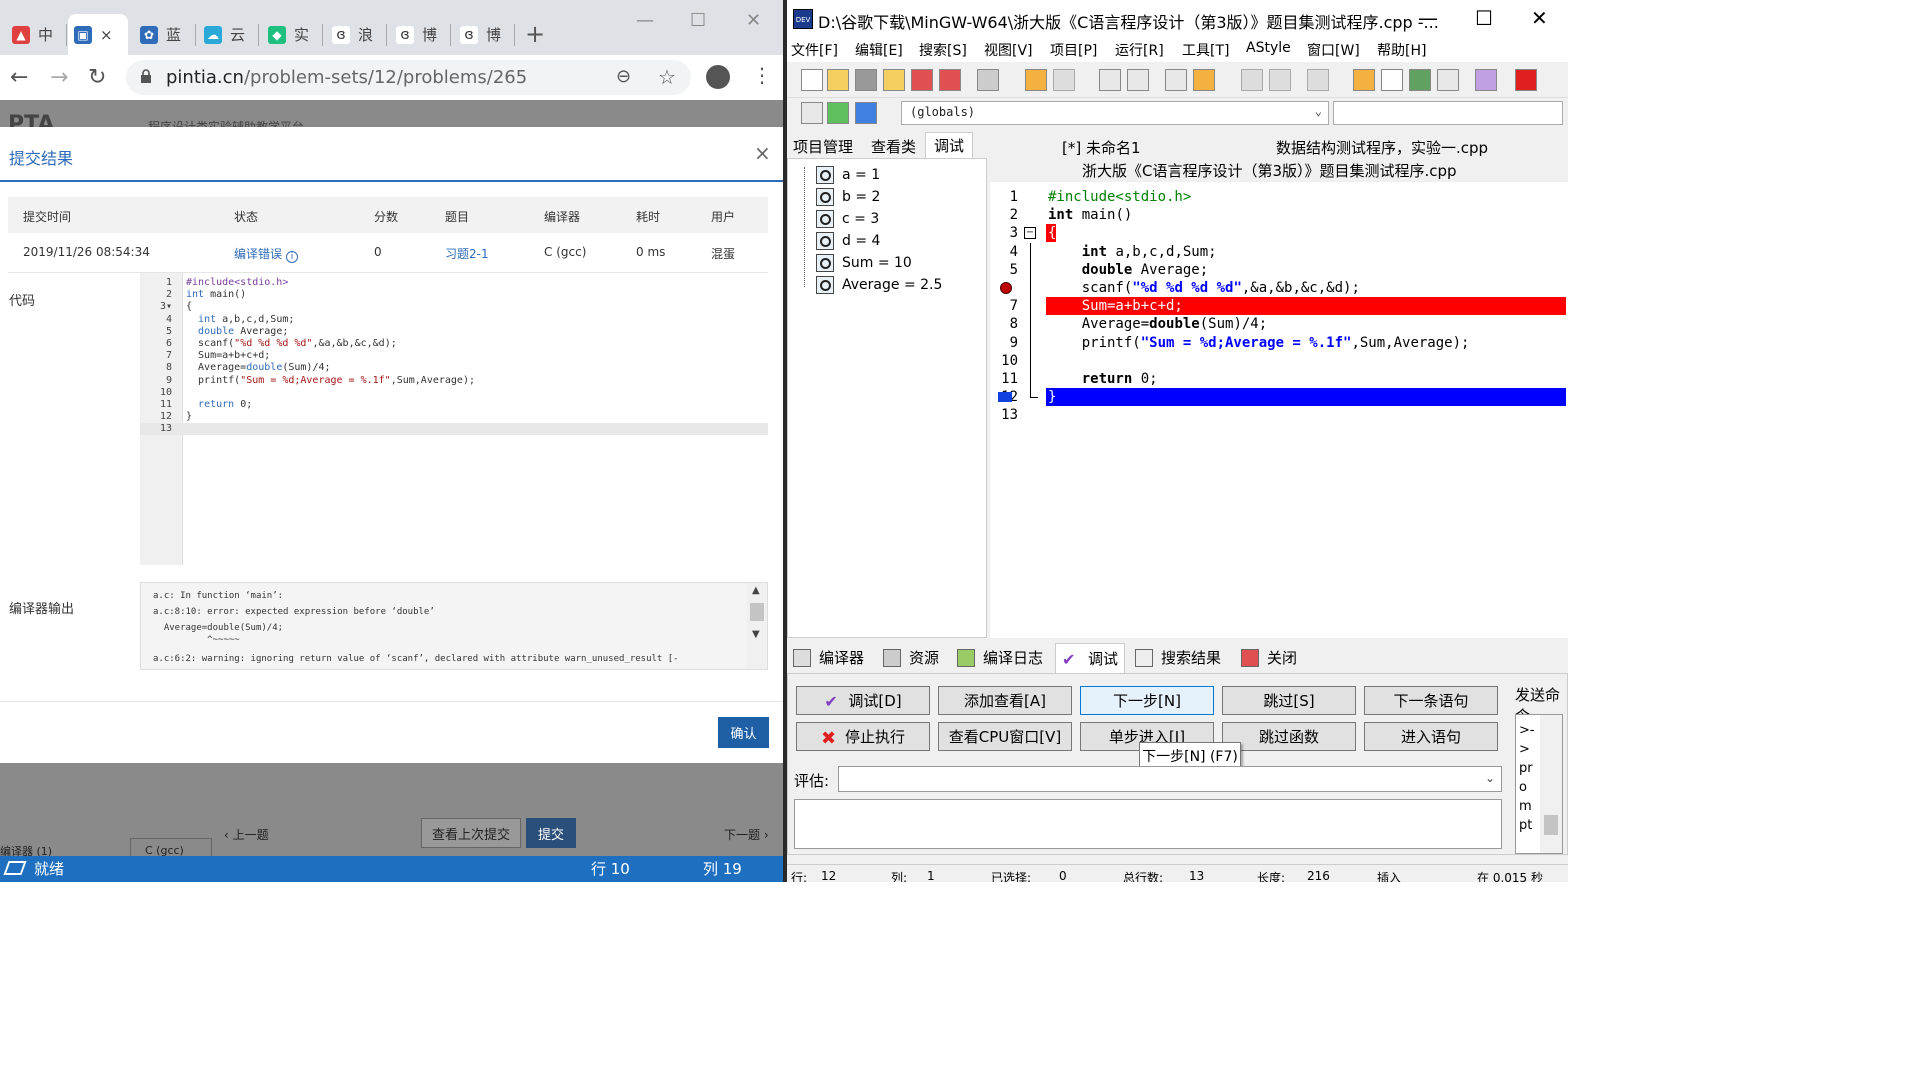  What do you see at coordinates (848, 175) in the screenshot?
I see `watch-item: a = 1` at bounding box center [848, 175].